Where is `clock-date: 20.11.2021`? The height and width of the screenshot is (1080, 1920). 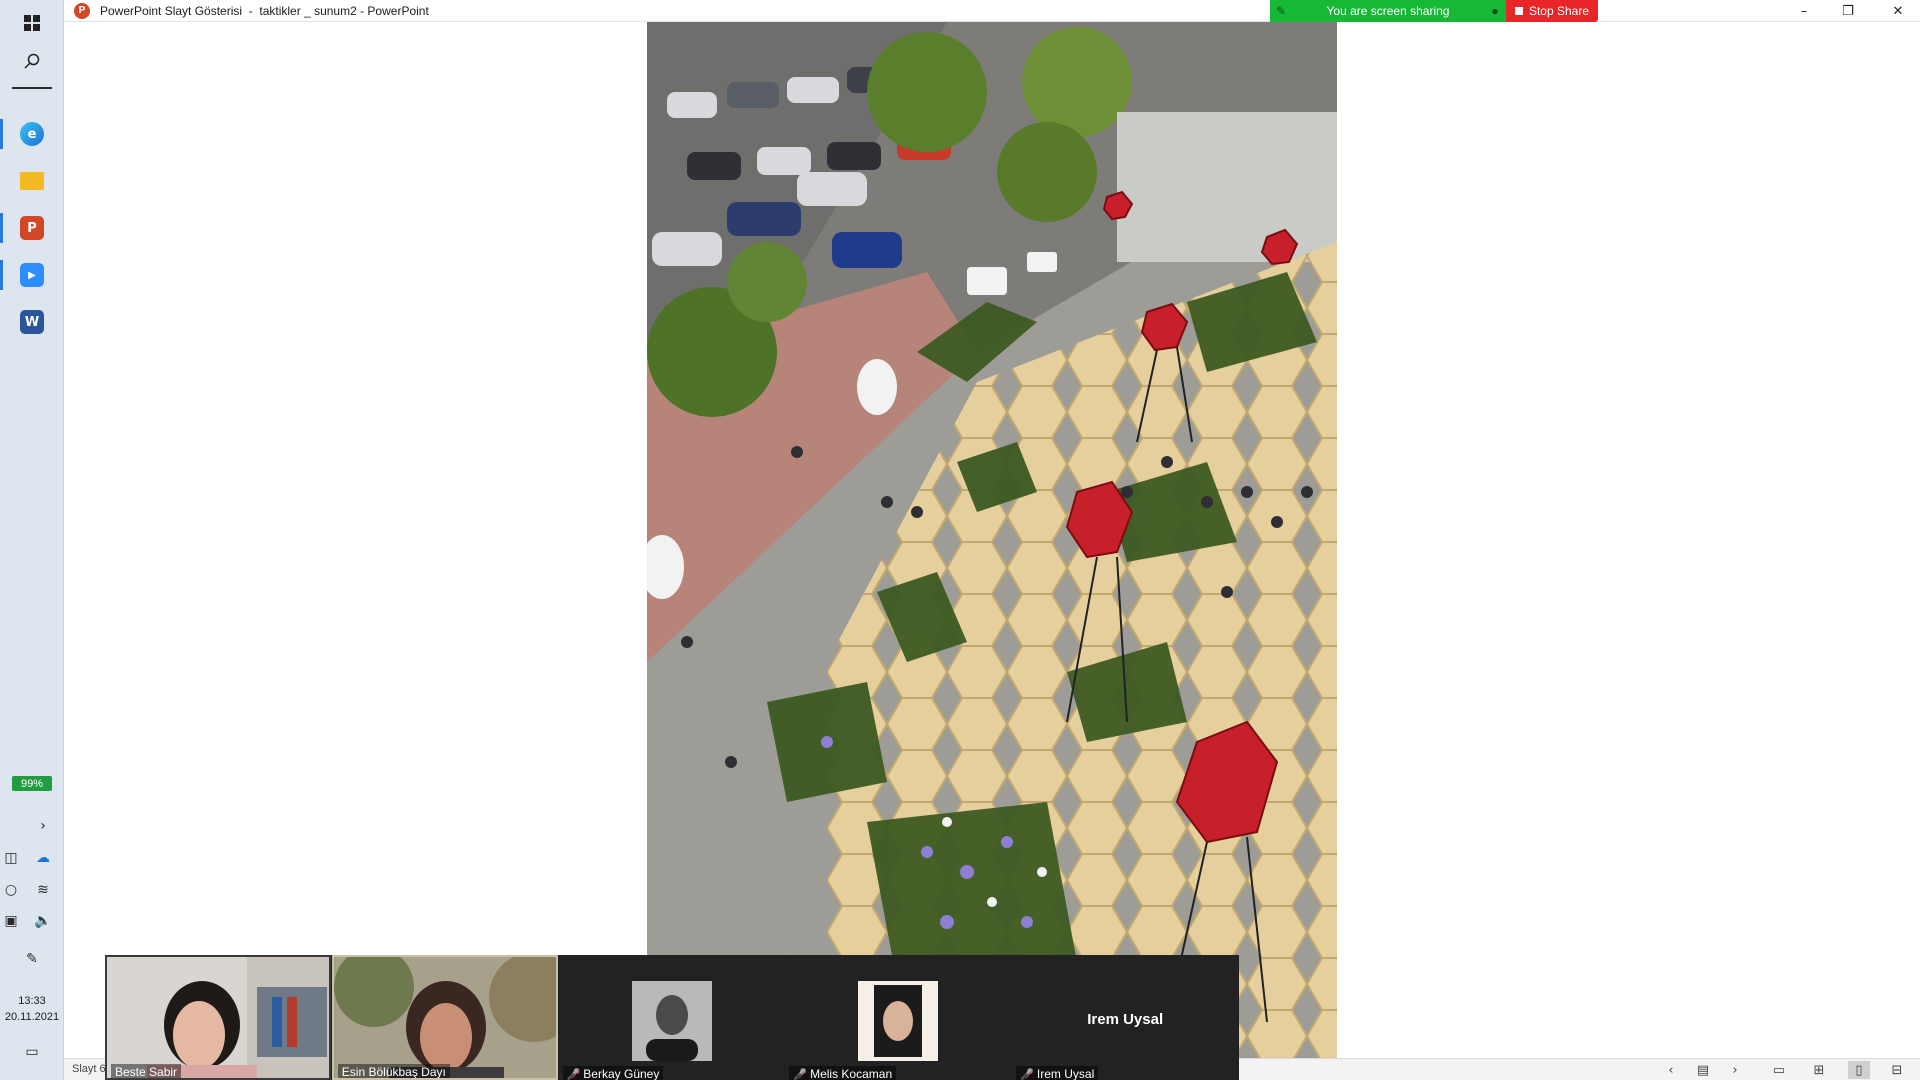
clock-date: 20.11.2021 is located at coordinates (32, 1017).